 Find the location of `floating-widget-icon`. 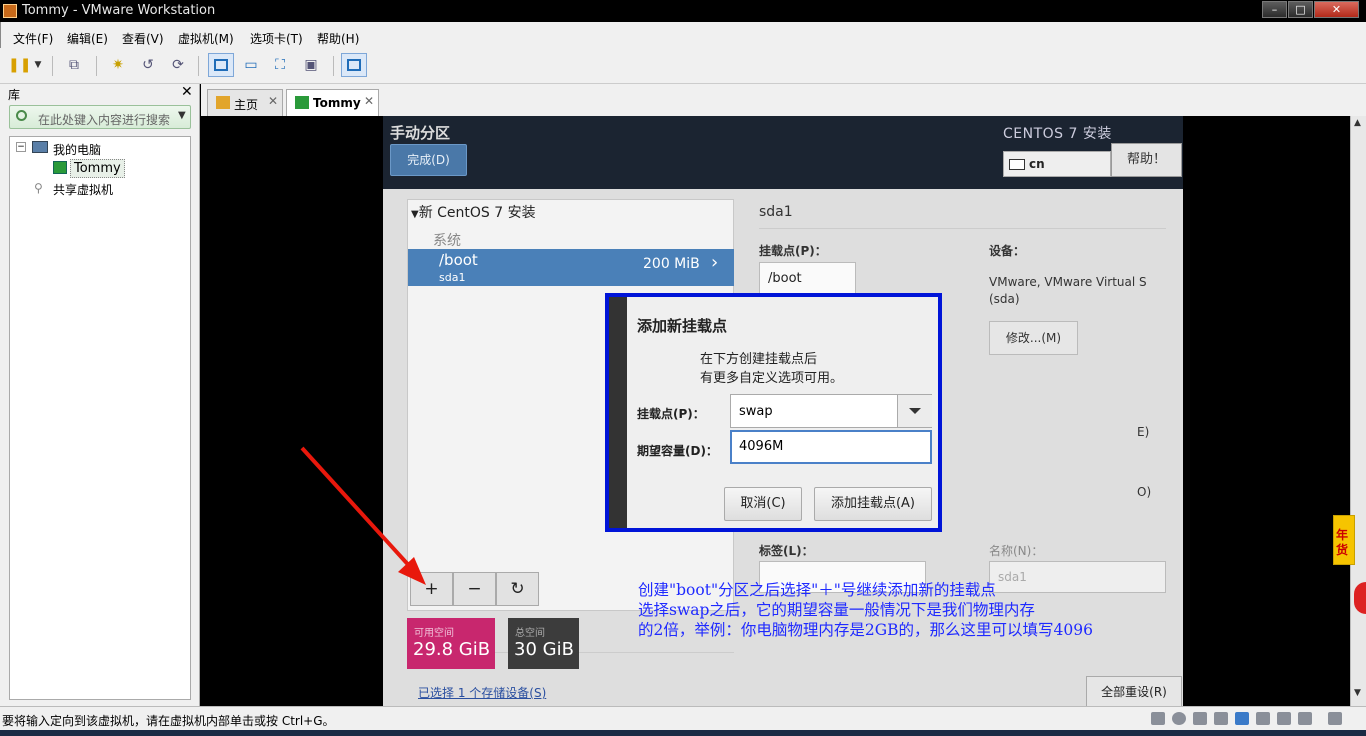

floating-widget-icon is located at coordinates (1360, 598).